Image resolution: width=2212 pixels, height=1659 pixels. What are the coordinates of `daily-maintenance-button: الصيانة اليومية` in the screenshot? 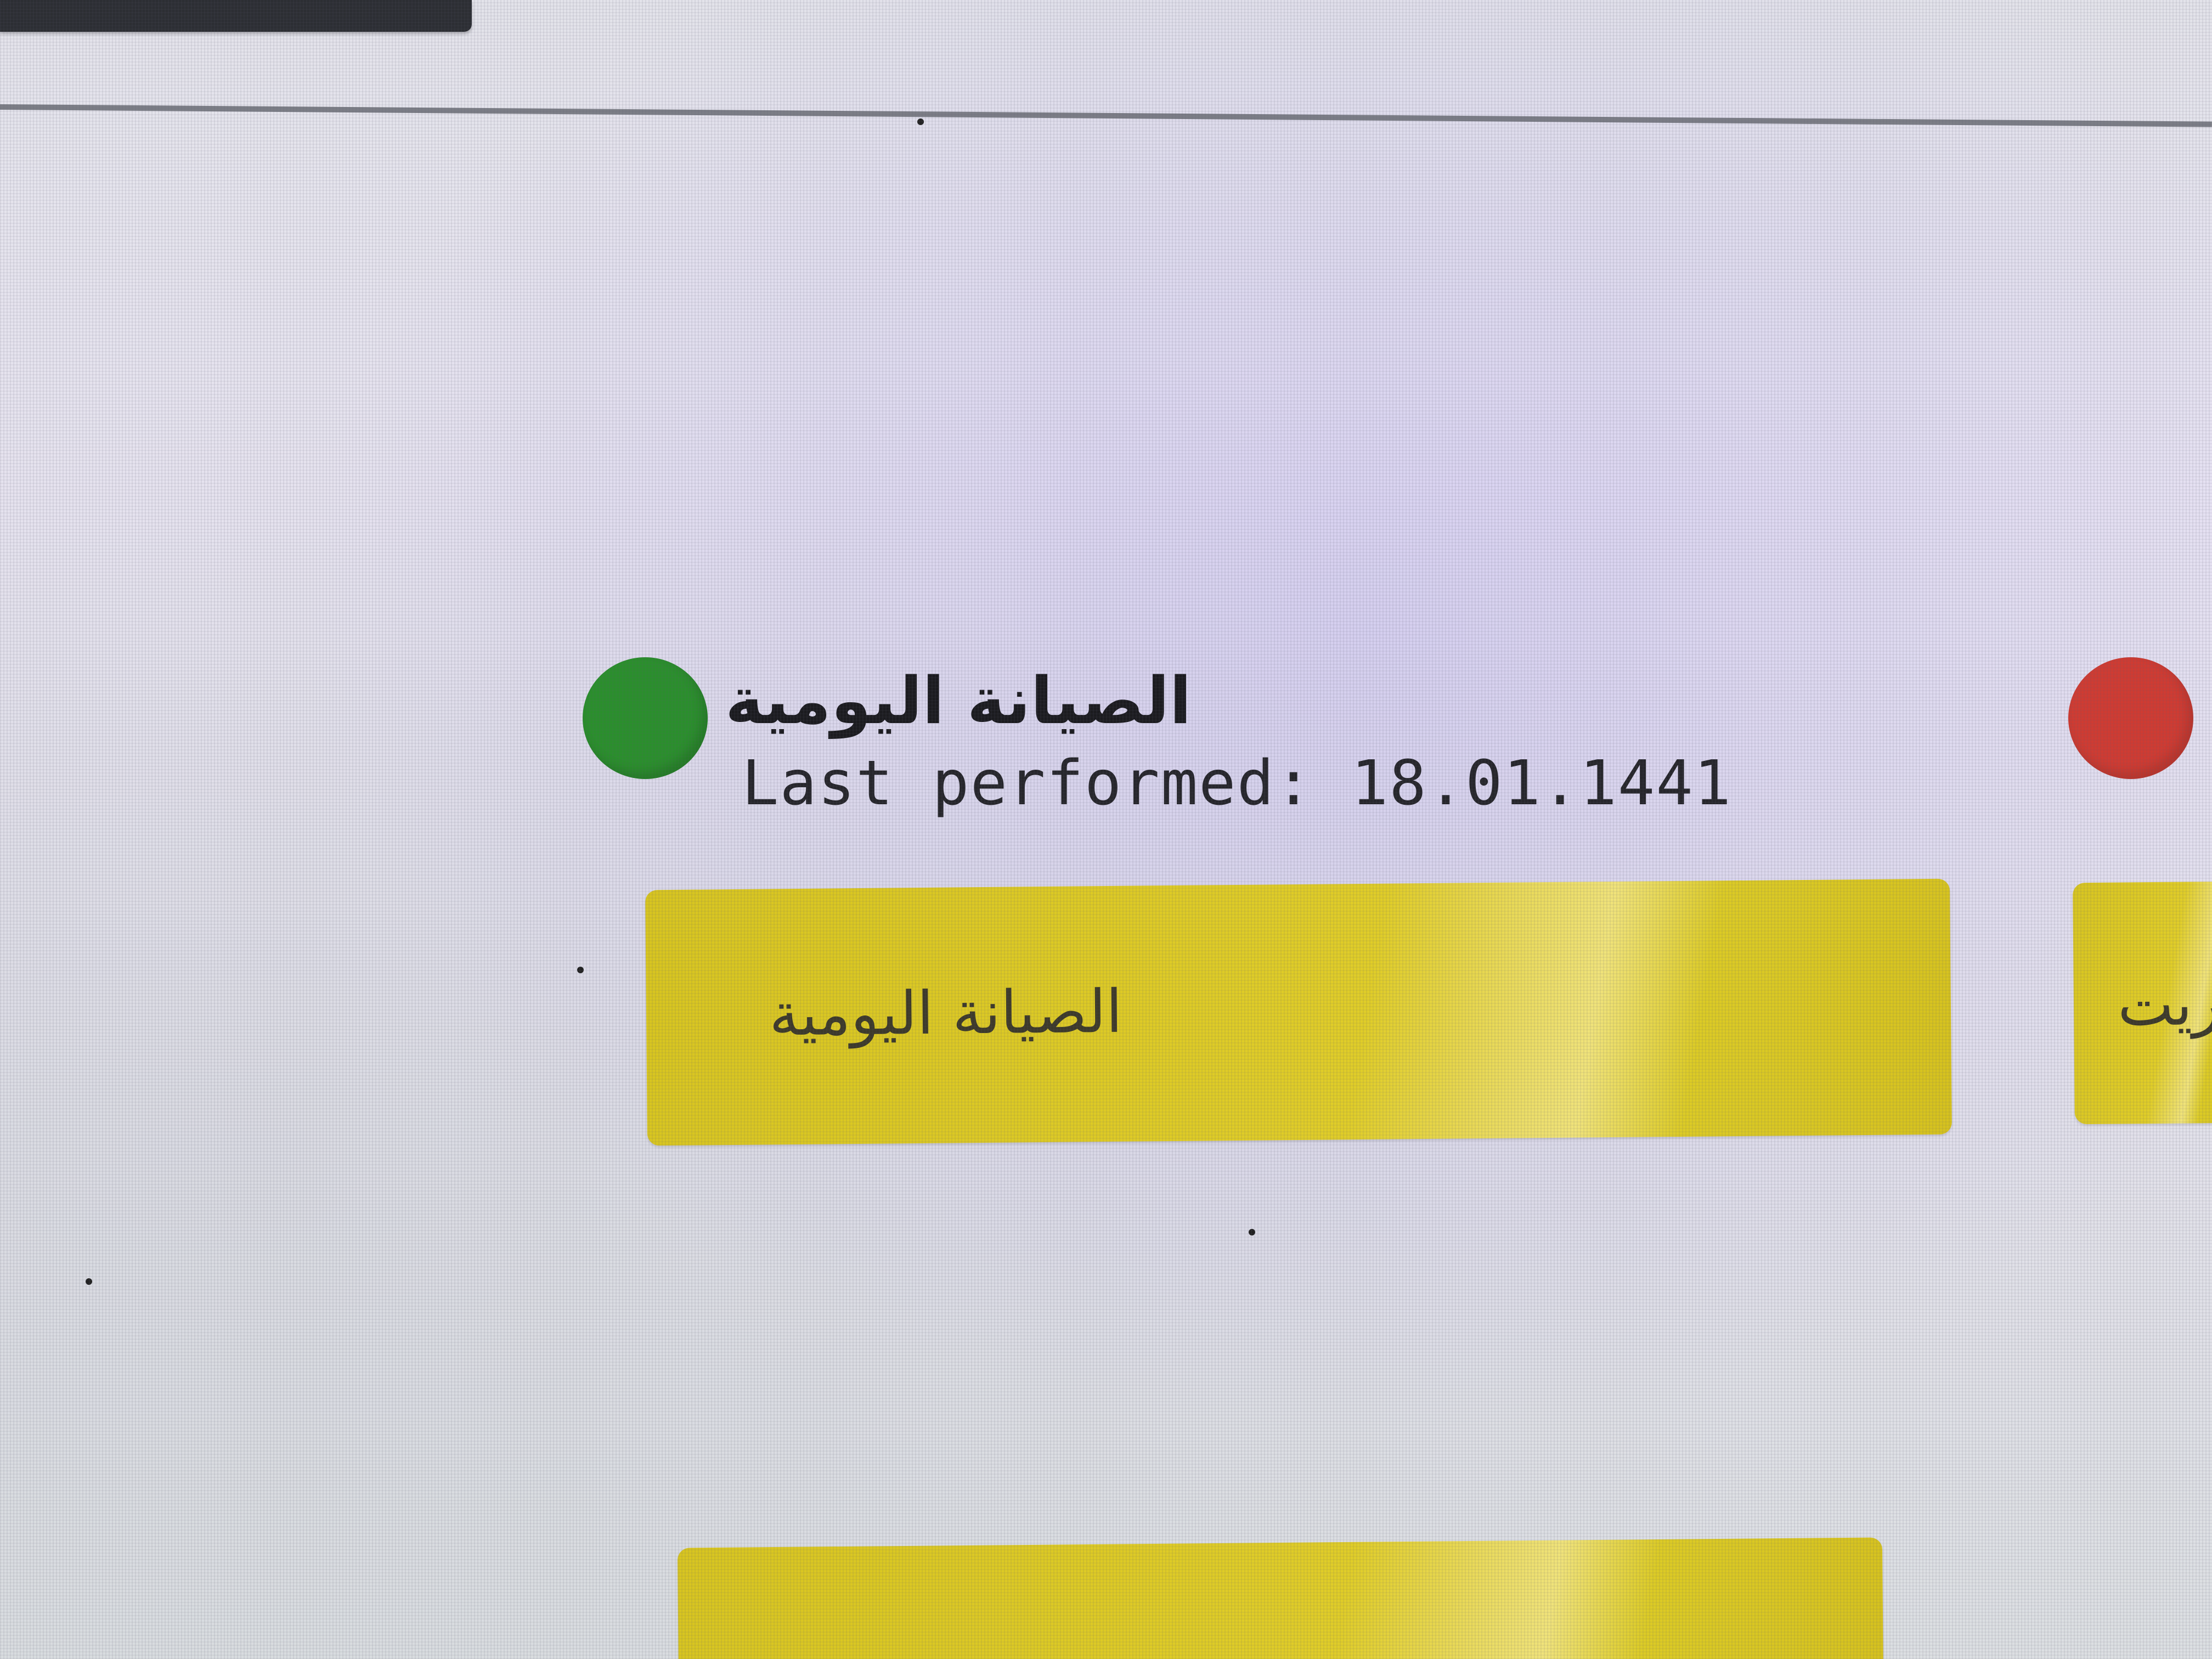 It's located at (1298, 1012).